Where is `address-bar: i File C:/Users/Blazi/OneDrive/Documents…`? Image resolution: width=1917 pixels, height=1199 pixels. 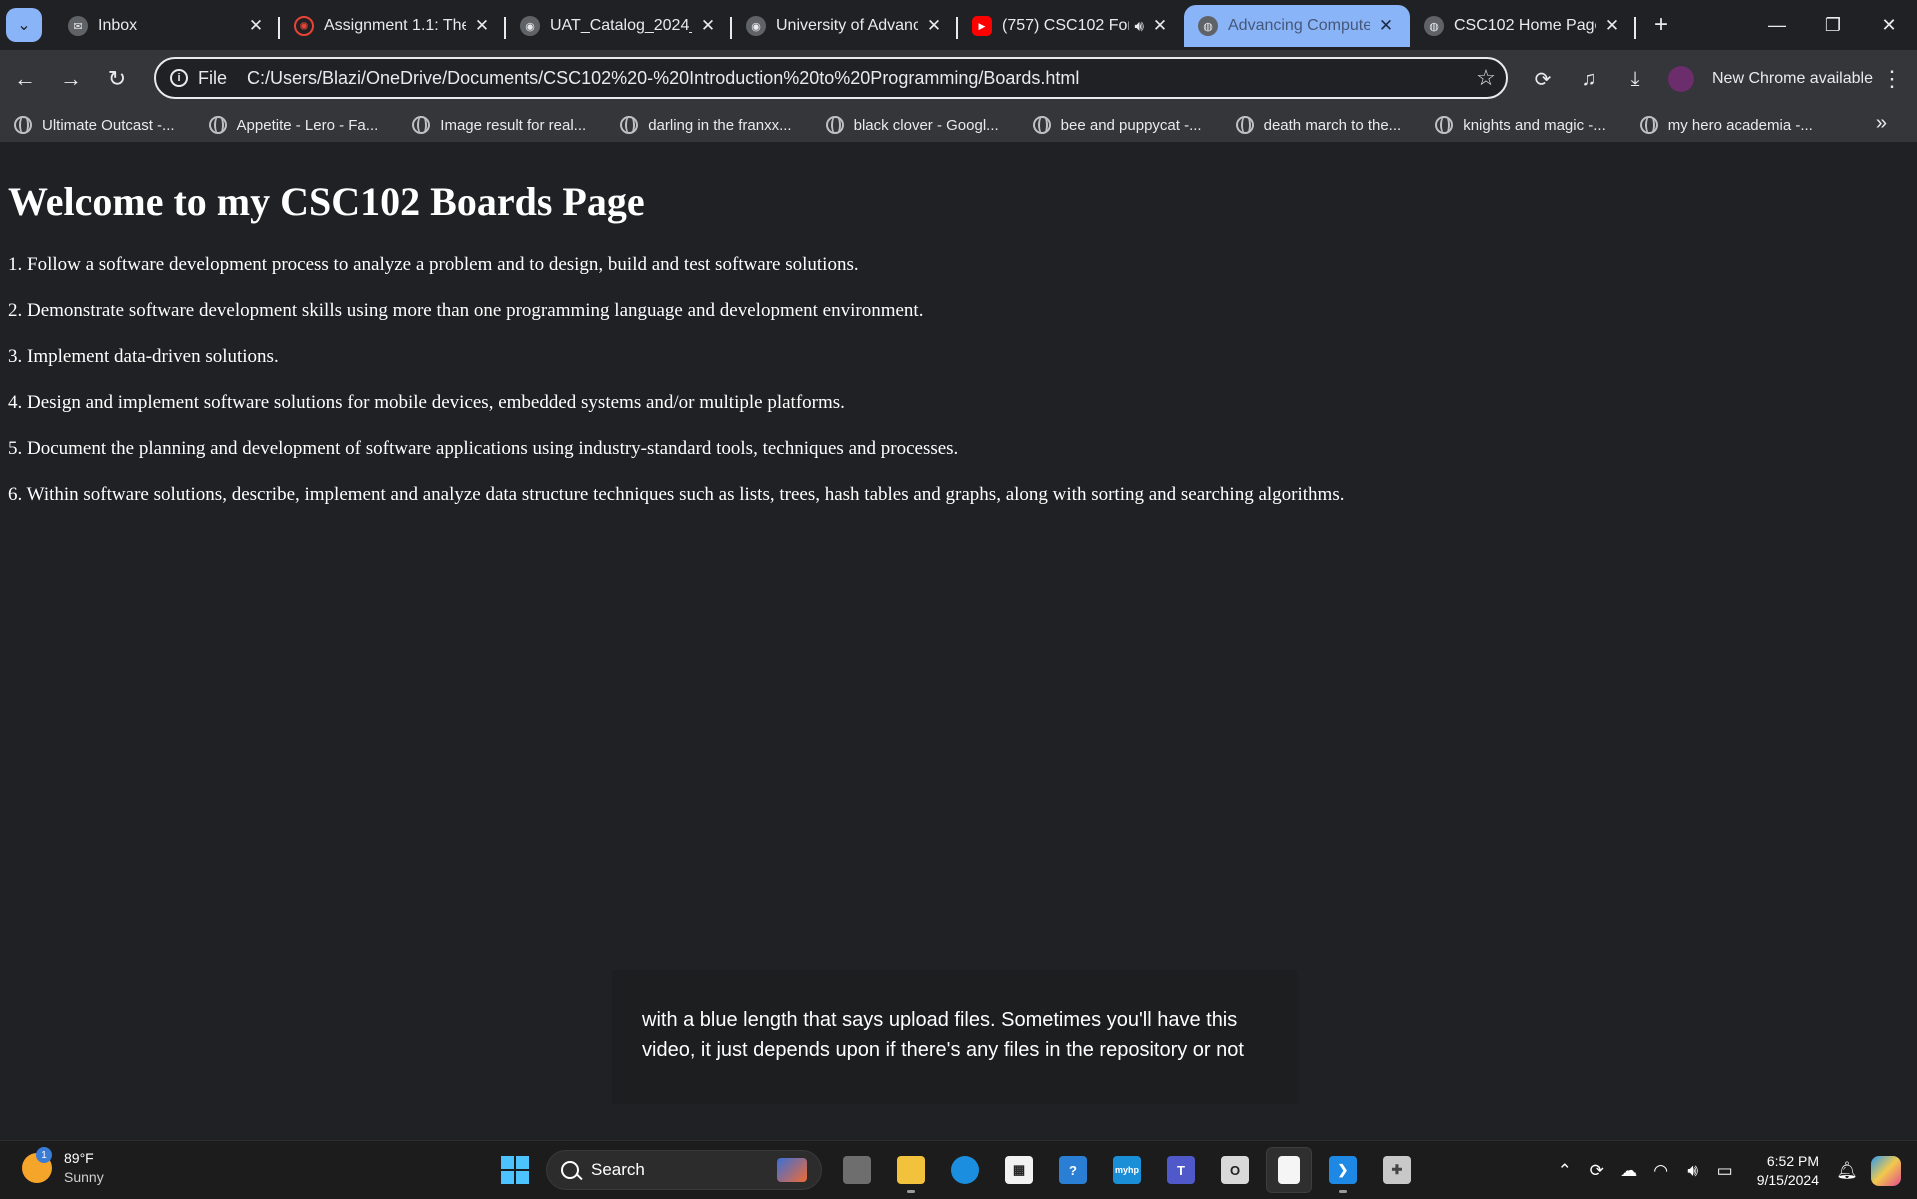
address-bar: i File C:/Users/Blazi/OneDrive/Documents… is located at coordinates (831, 78).